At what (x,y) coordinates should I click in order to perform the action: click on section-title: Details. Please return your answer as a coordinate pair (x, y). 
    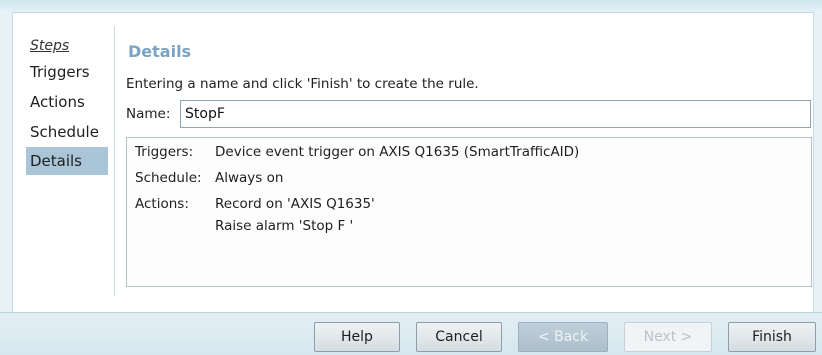
    Looking at the image, I should click on (160, 51).